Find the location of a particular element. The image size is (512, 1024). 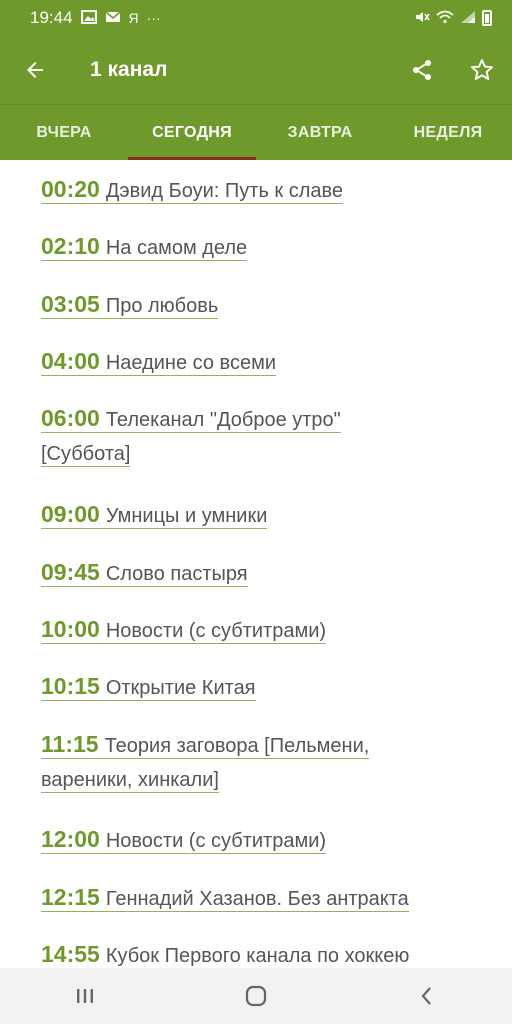

program-title: Про любовь is located at coordinates (162, 306).